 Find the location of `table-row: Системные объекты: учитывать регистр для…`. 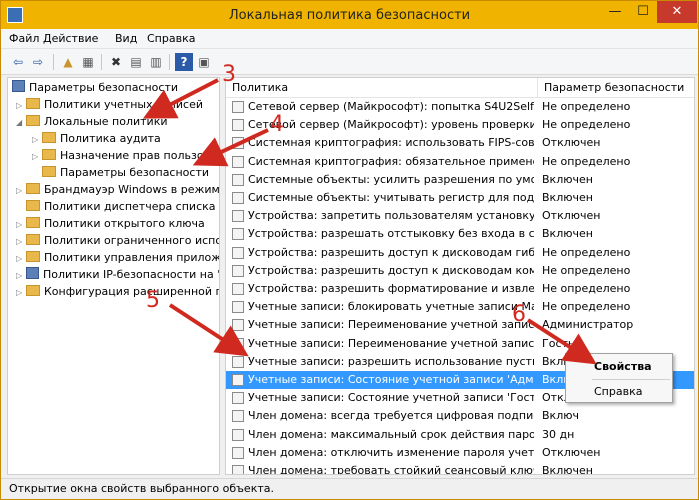

table-row: Системные объекты: учитывать регистр для… is located at coordinates (460, 198).